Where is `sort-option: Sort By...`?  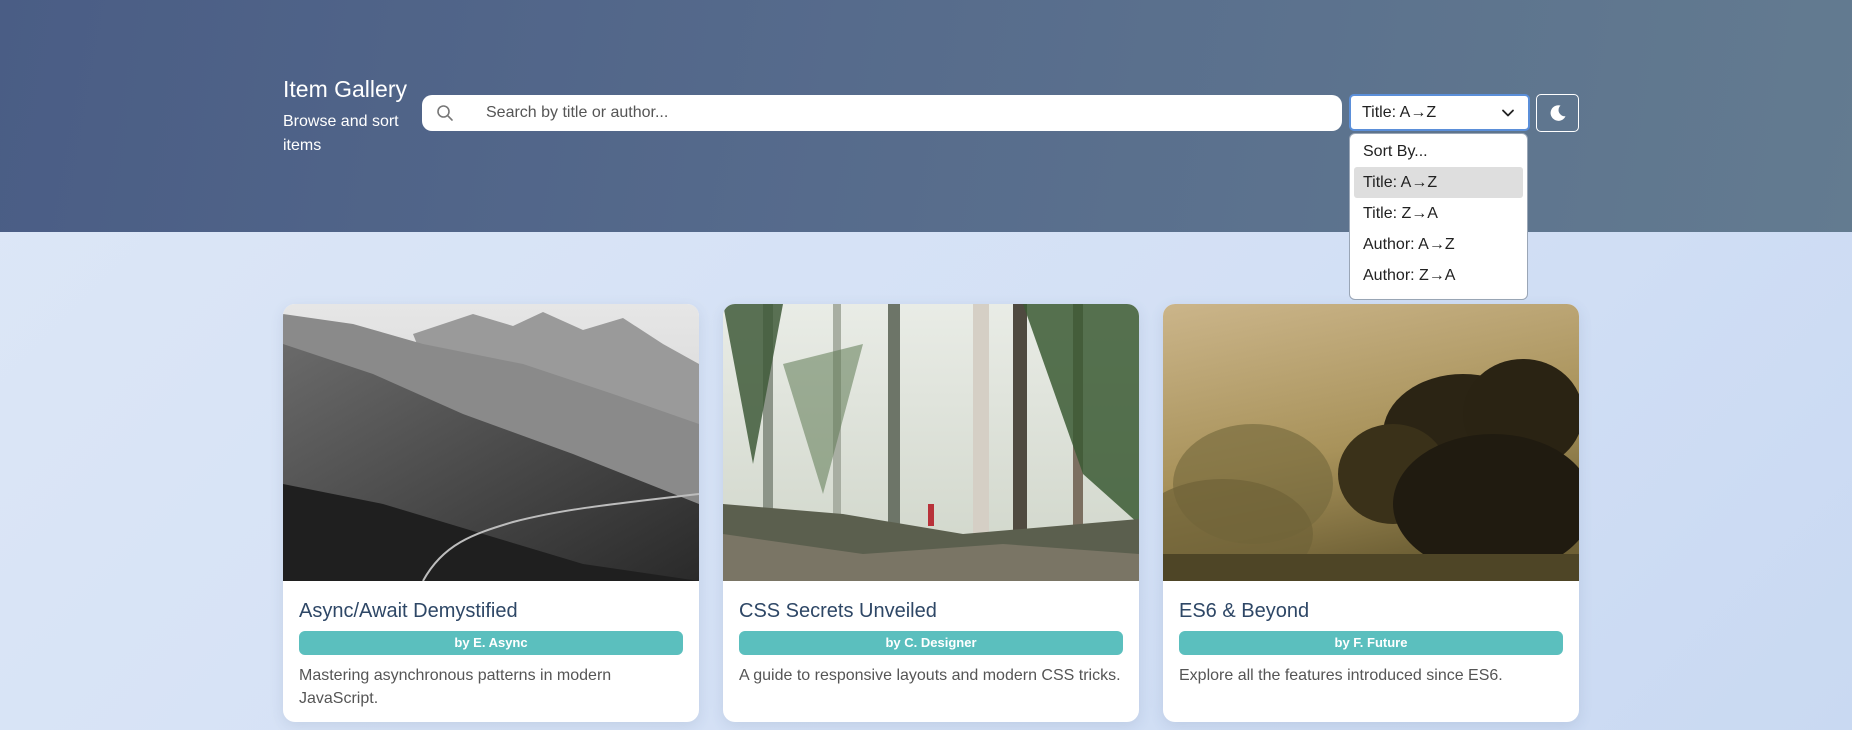 sort-option: Sort By... is located at coordinates (1438, 151).